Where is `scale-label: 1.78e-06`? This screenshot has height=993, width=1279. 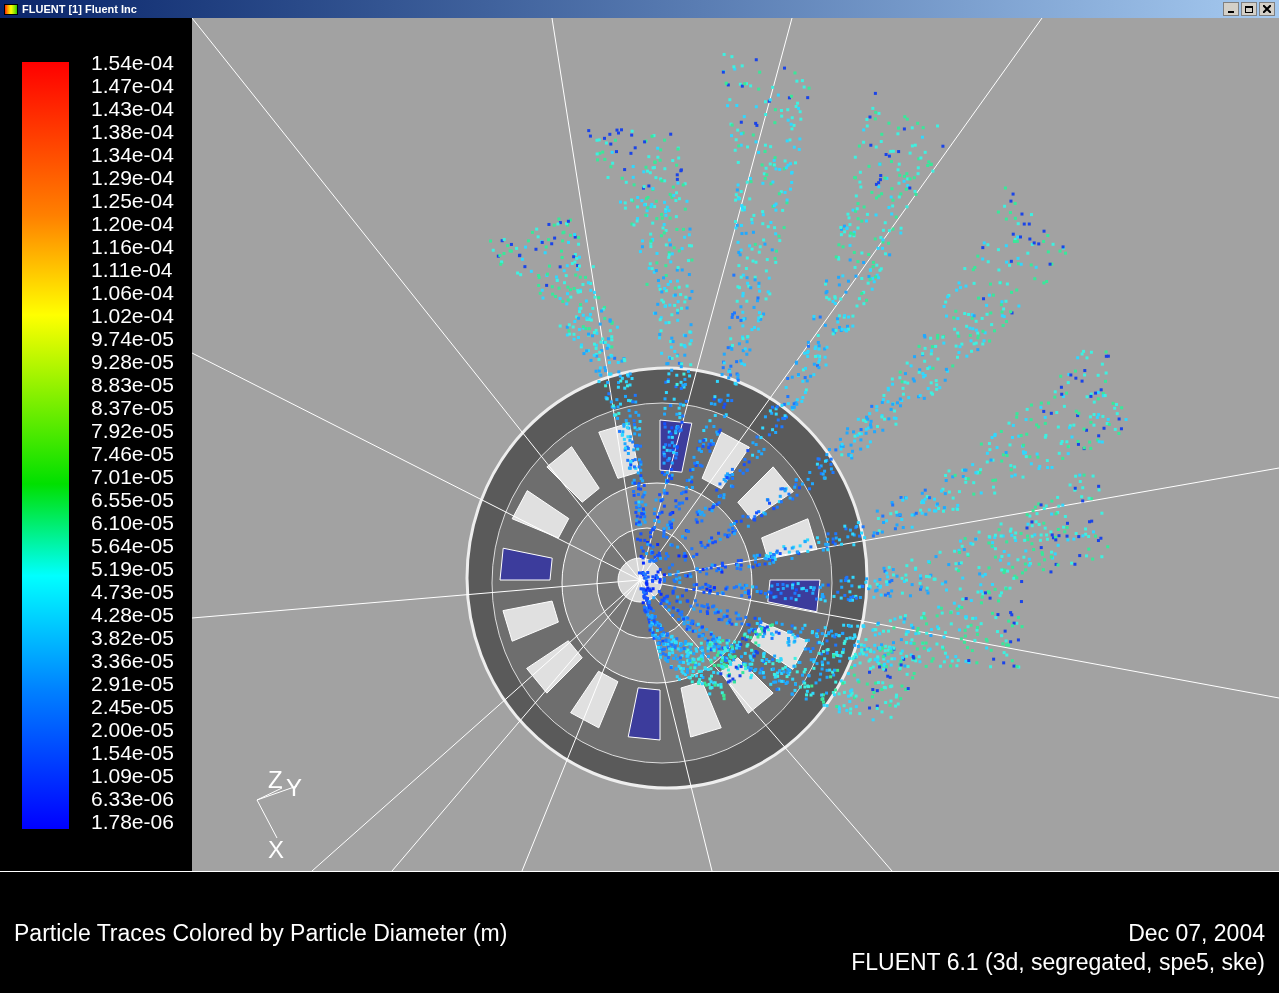
scale-label: 1.78e-06 is located at coordinates (132, 821).